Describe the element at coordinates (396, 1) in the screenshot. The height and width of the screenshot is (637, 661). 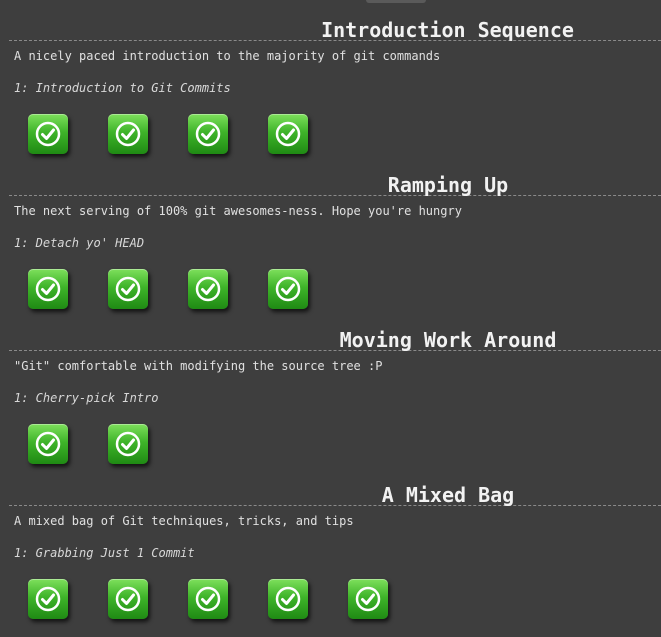
I see `top-tab-handle` at that location.